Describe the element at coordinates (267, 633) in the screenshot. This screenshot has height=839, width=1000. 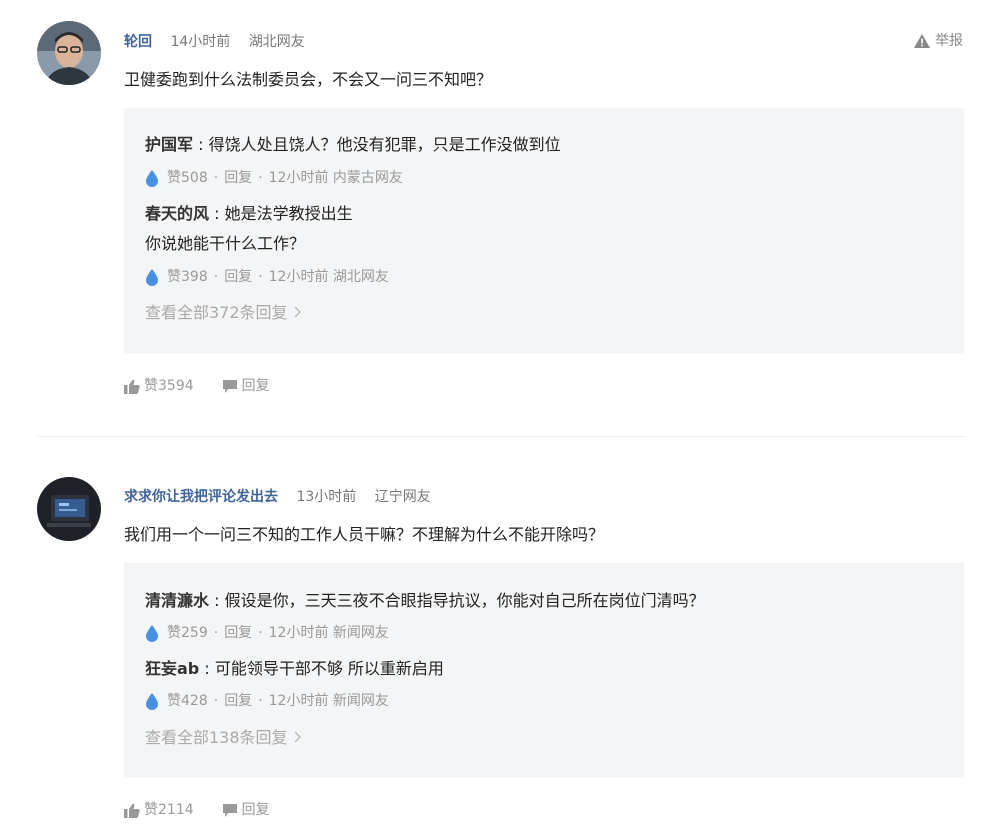
I see `reply-meta: 赞259 · 回复 · 12小时前 新闻网友` at that location.